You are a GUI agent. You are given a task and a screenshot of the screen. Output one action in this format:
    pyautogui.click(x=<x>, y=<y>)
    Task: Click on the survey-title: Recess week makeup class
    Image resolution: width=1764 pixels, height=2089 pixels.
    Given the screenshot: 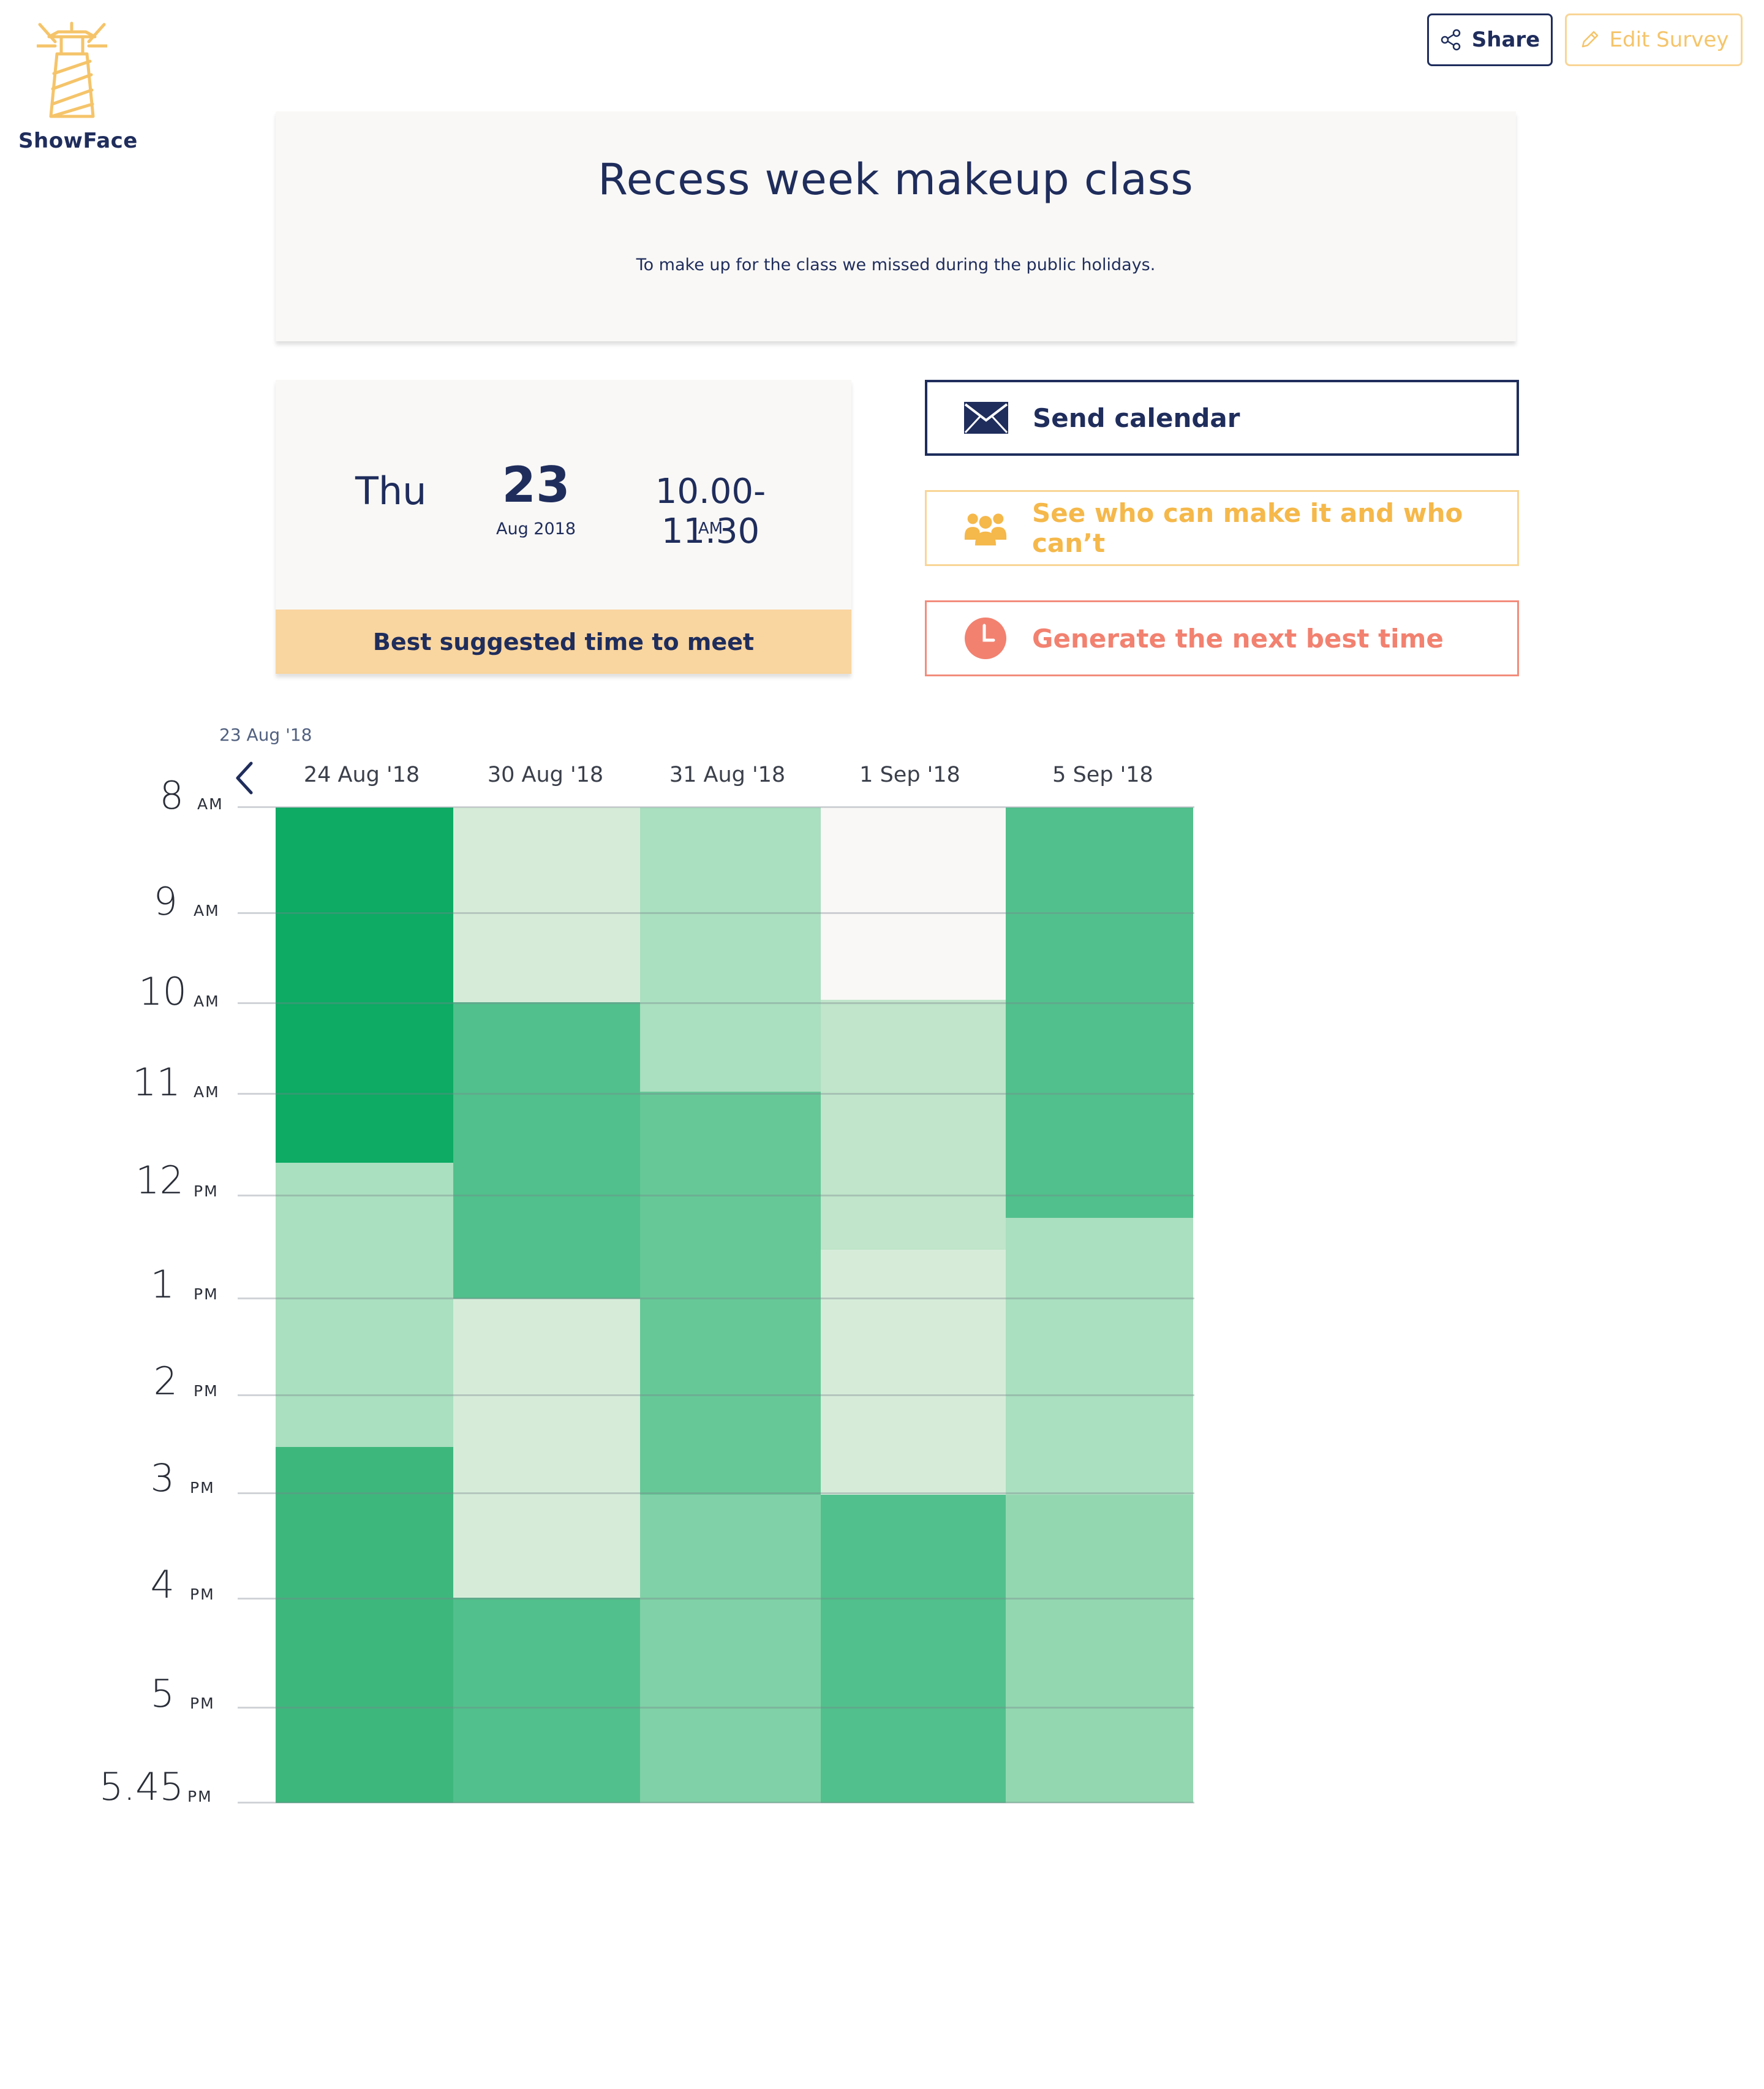 What is the action you would take?
    pyautogui.click(x=896, y=179)
    